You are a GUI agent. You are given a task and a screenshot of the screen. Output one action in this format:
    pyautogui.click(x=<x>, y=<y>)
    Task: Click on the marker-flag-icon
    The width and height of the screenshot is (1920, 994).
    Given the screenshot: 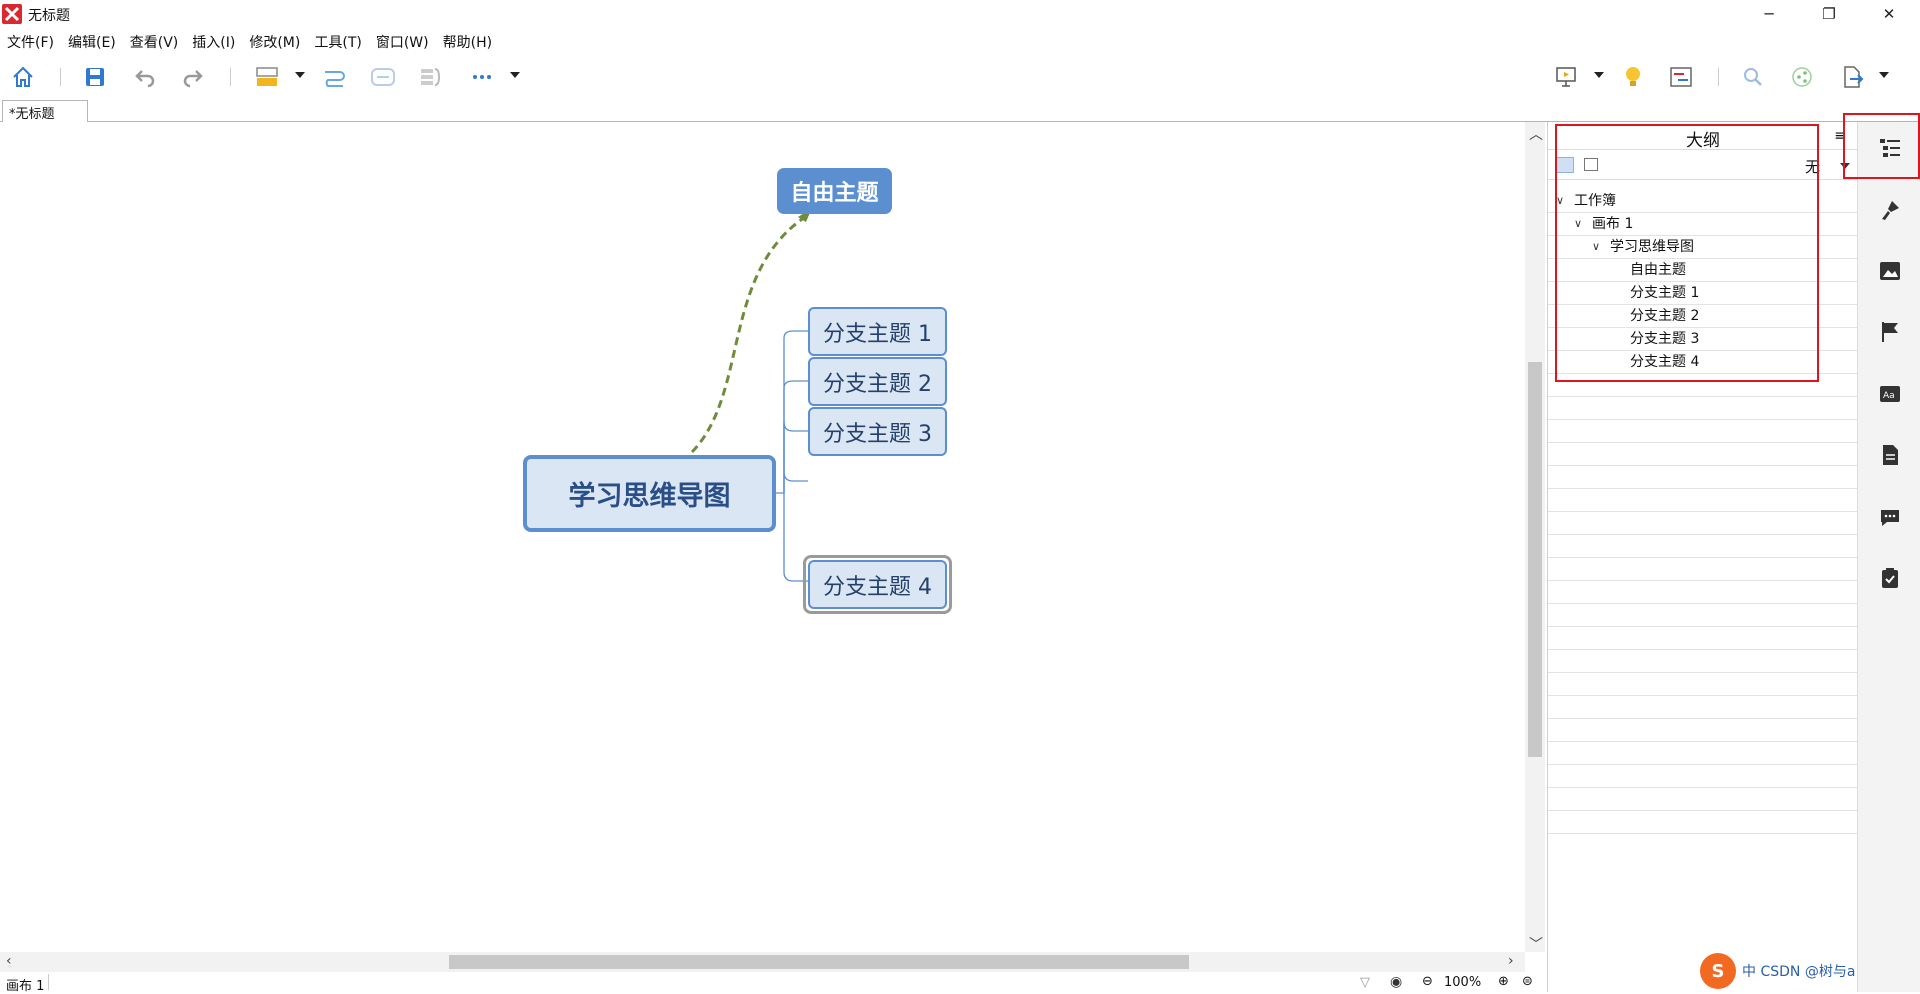 What is the action you would take?
    pyautogui.click(x=1890, y=332)
    